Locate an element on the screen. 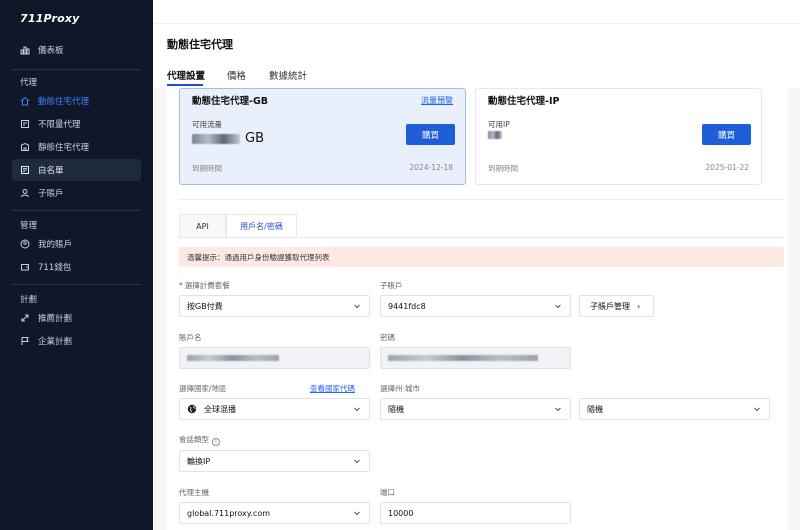 The image size is (800, 530). billing-label: * 選擇計費套餐 is located at coordinates (204, 285).